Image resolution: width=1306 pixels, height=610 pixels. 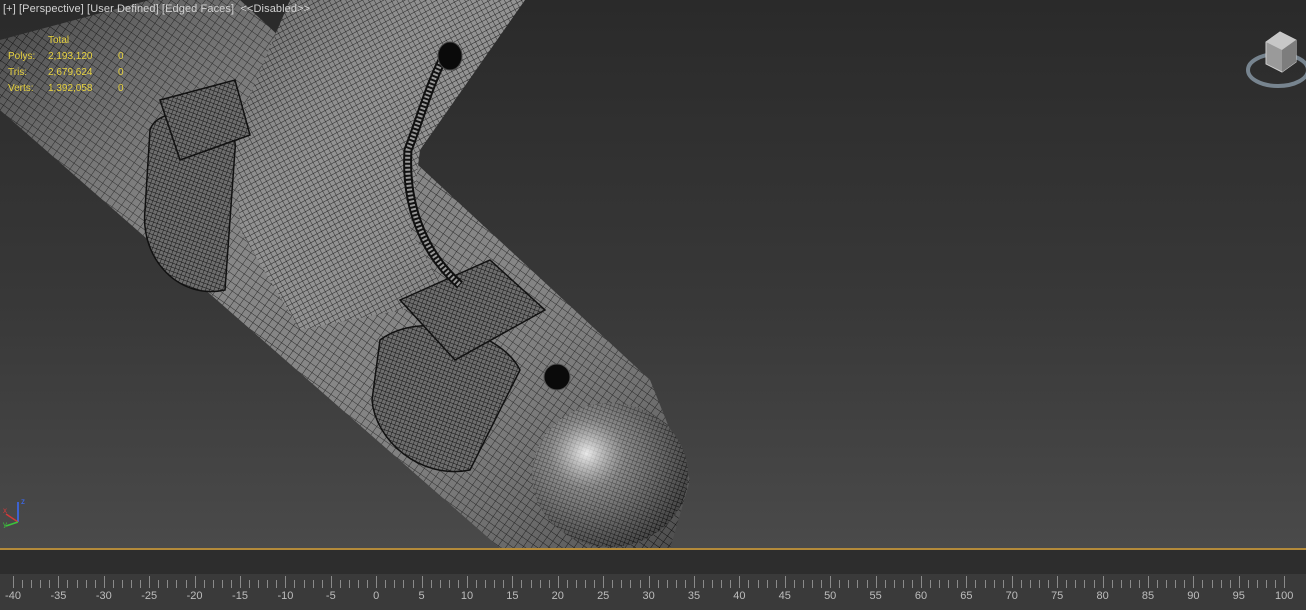 I want to click on timeline-tick-label: 30, so click(x=648, y=596).